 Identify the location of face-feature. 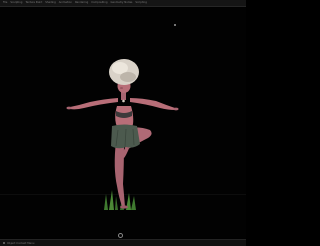
(121, 88).